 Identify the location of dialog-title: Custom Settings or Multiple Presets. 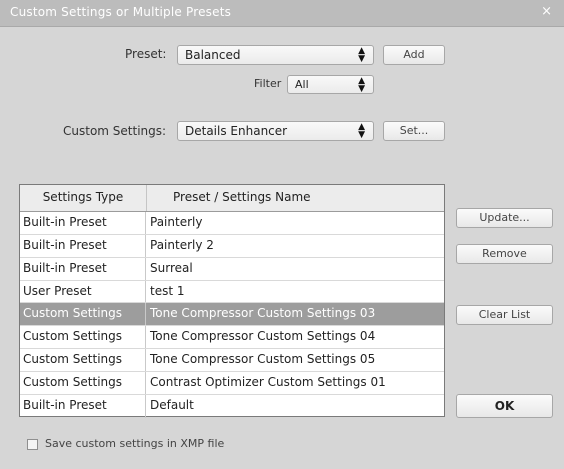
(121, 12).